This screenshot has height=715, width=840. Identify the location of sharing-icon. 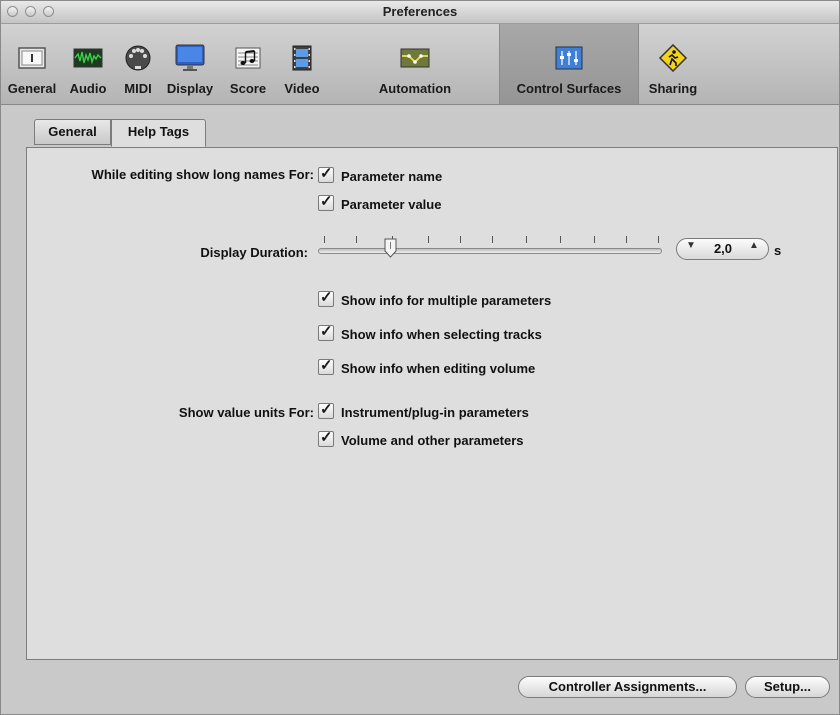
(673, 58).